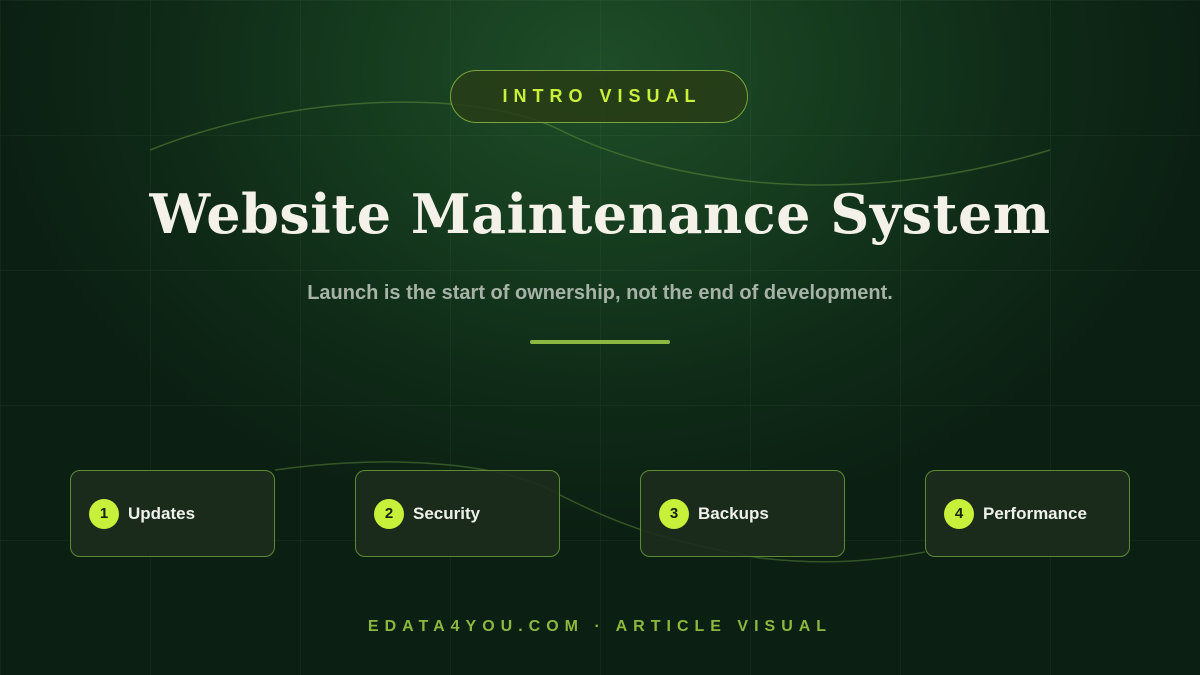 Image resolution: width=1200 pixels, height=675 pixels. What do you see at coordinates (447, 513) in the screenshot?
I see `step-label: Security` at bounding box center [447, 513].